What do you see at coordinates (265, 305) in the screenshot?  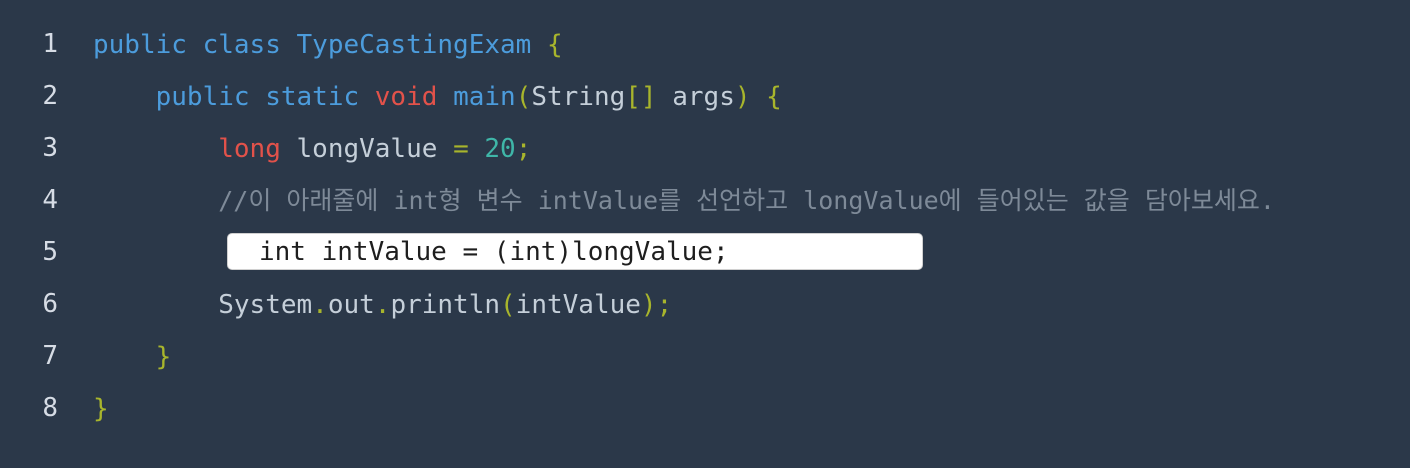 I see `class-system: System` at bounding box center [265, 305].